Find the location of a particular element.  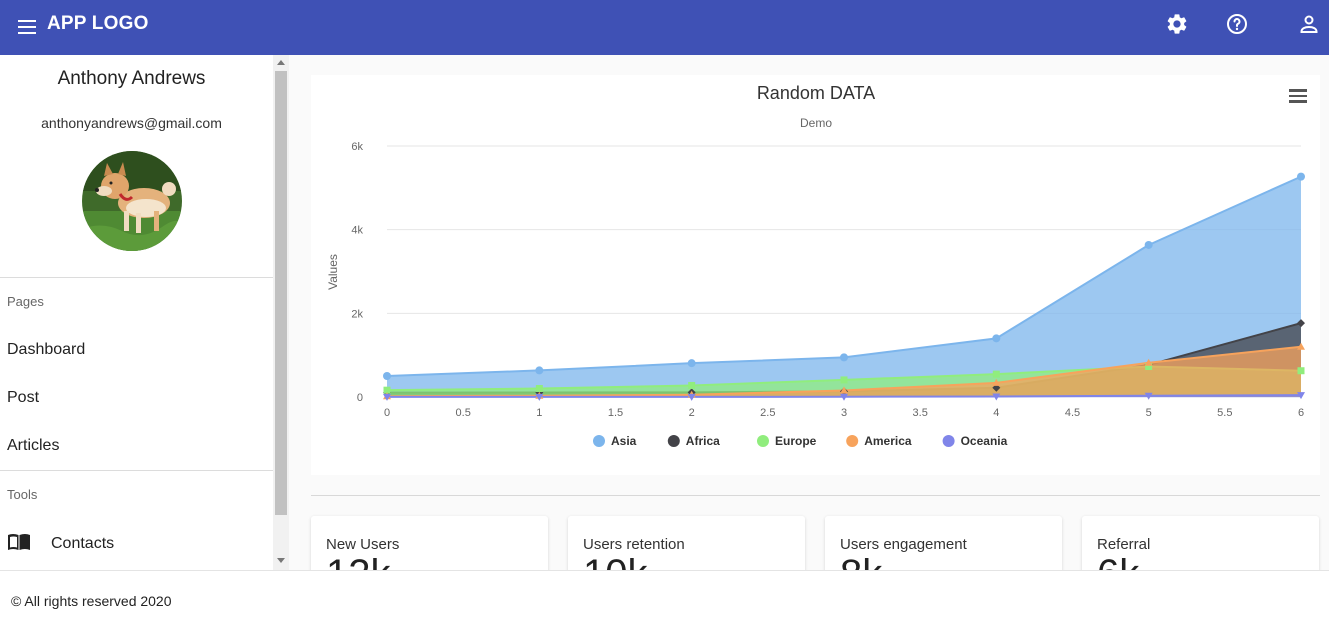

section-divider is located at coordinates (815, 495).